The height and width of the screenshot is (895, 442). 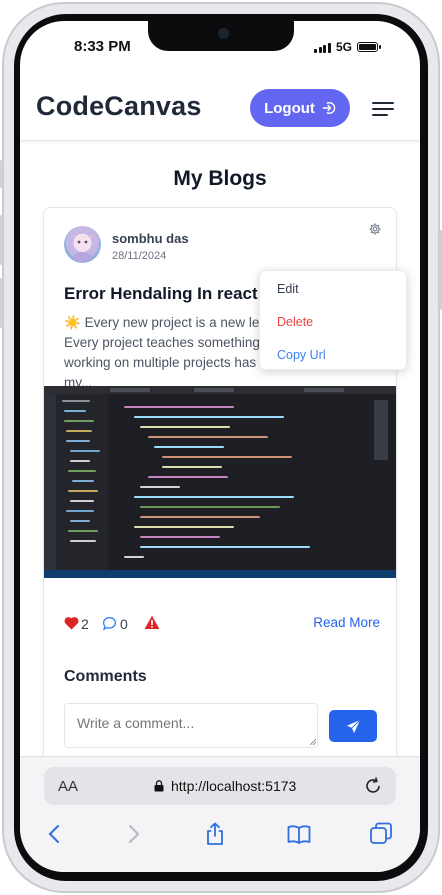 What do you see at coordinates (289, 108) in the screenshot?
I see `logout-label: Logout` at bounding box center [289, 108].